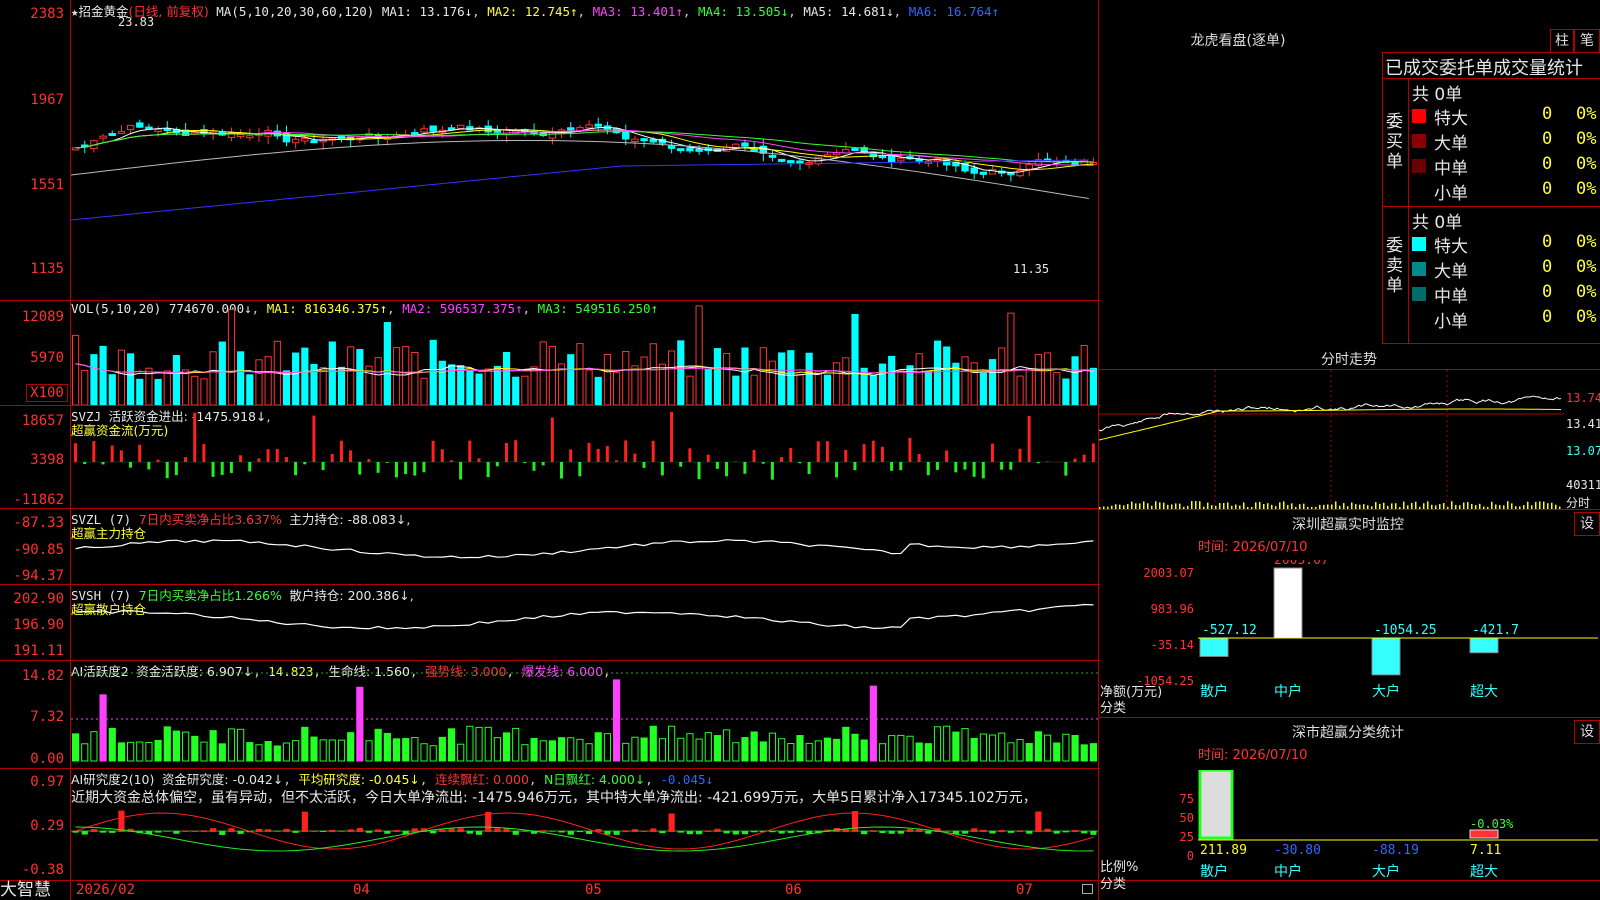  What do you see at coordinates (1586, 164) in the screenshot?
I see `order-row-pct: 0%` at bounding box center [1586, 164].